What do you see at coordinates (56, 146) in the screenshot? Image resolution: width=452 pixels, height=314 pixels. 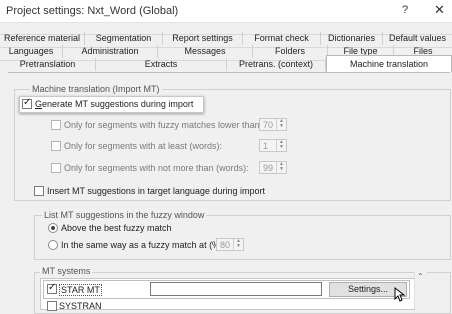 I see `at-least-checkbox` at bounding box center [56, 146].